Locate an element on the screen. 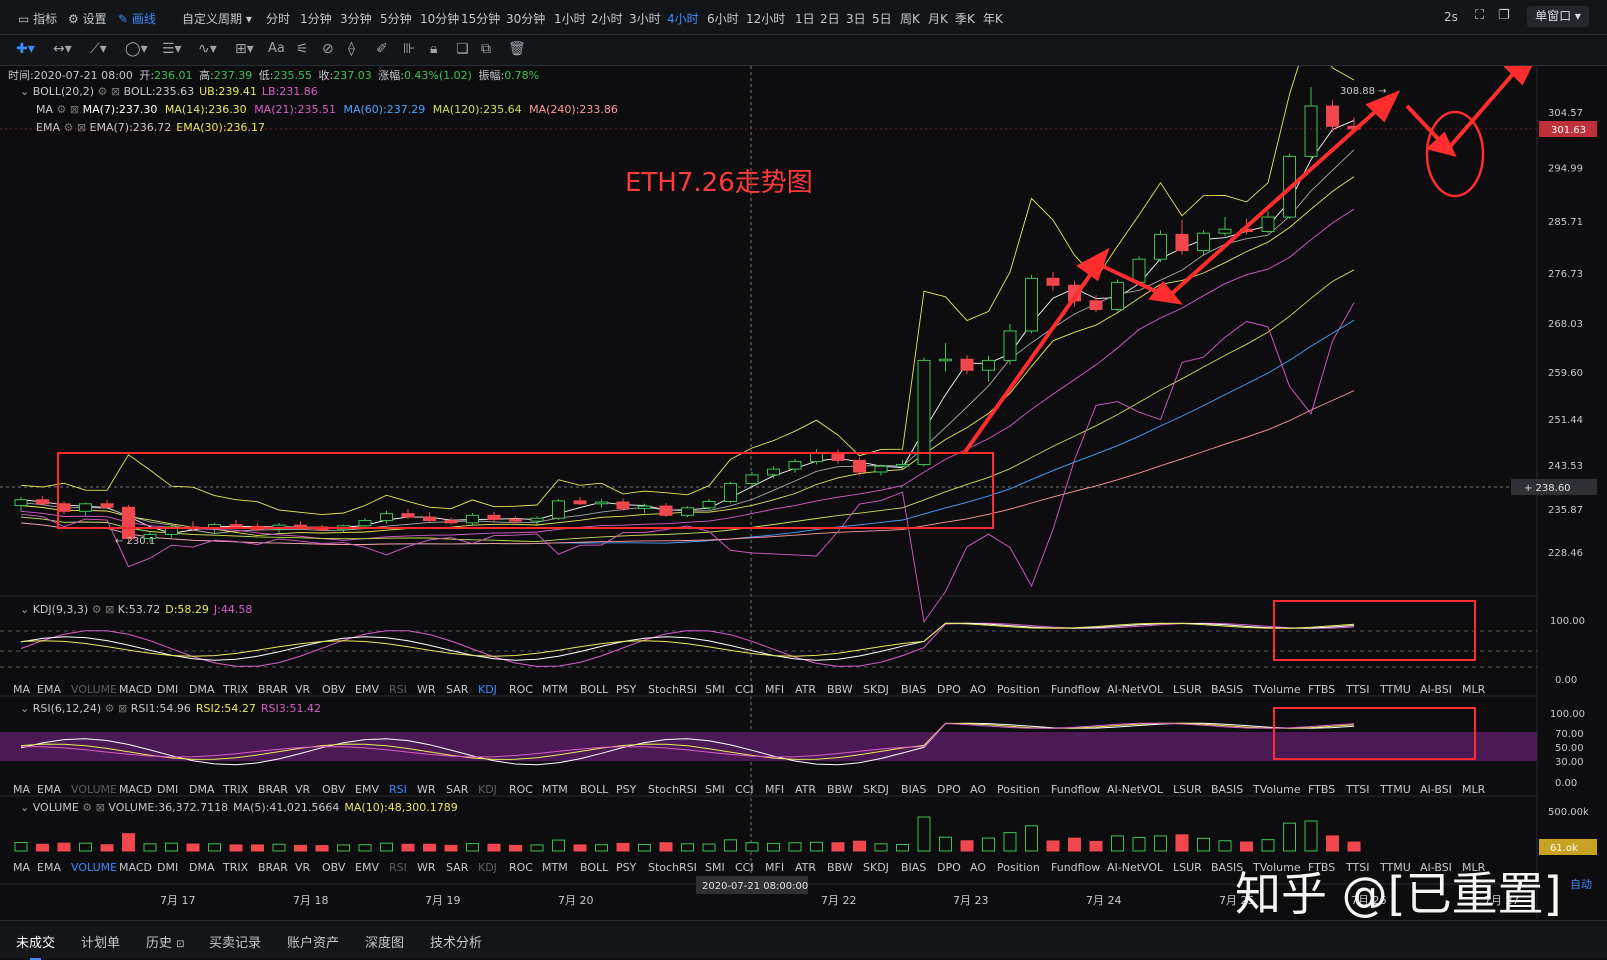  indicator-tab-ttmu: TTMU is located at coordinates (1395, 789).